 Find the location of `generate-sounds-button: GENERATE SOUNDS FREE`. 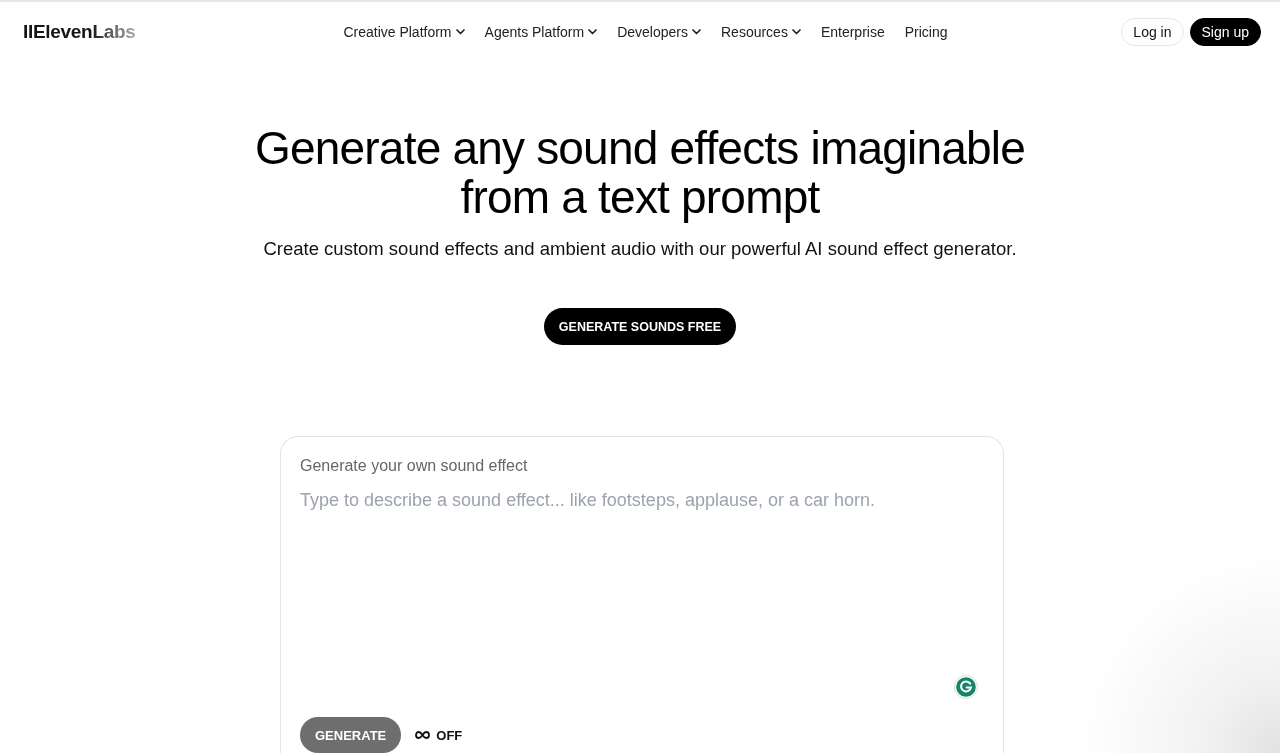

generate-sounds-button: GENERATE SOUNDS FREE is located at coordinates (640, 326).